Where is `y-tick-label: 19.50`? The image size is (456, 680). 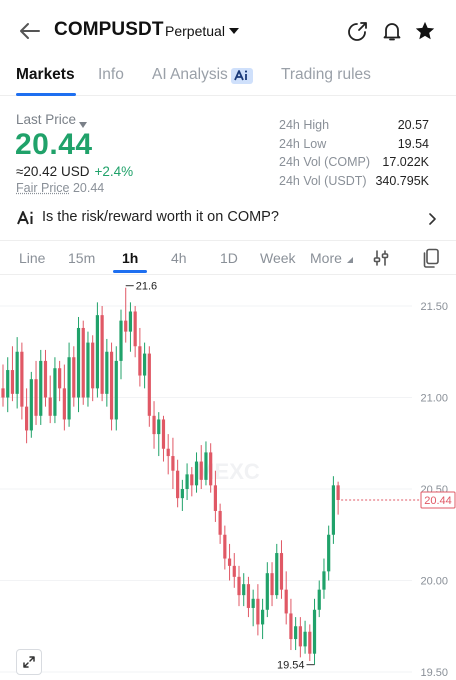 y-tick-label: 19.50 is located at coordinates (434, 673).